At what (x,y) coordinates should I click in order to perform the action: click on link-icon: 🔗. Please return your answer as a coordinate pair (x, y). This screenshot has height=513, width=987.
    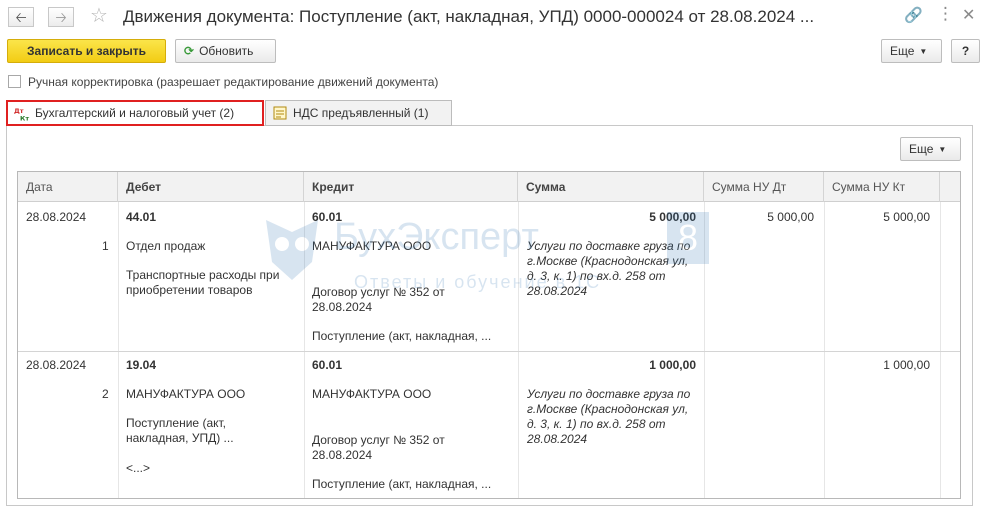
    Looking at the image, I should click on (913, 16).